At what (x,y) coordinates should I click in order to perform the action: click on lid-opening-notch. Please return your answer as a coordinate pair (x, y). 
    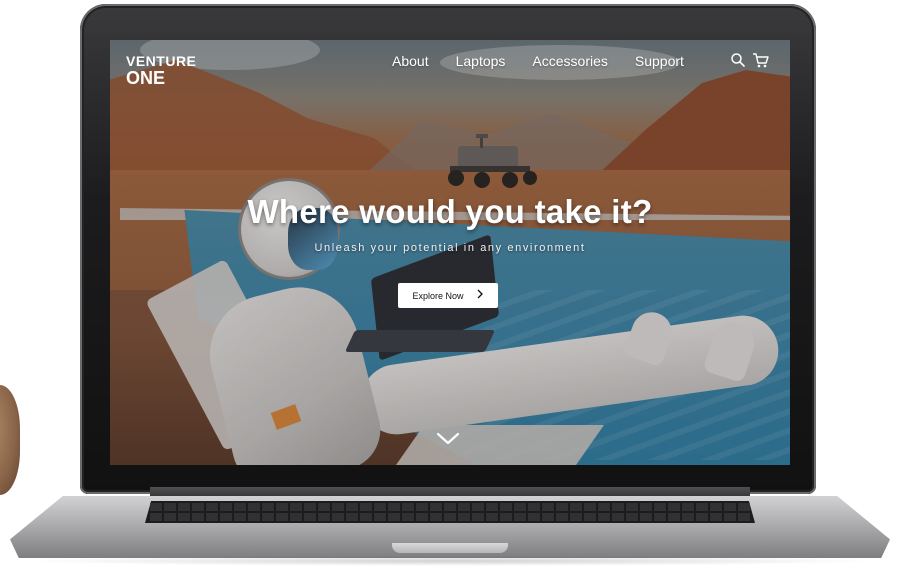
    Looking at the image, I should click on (450, 548).